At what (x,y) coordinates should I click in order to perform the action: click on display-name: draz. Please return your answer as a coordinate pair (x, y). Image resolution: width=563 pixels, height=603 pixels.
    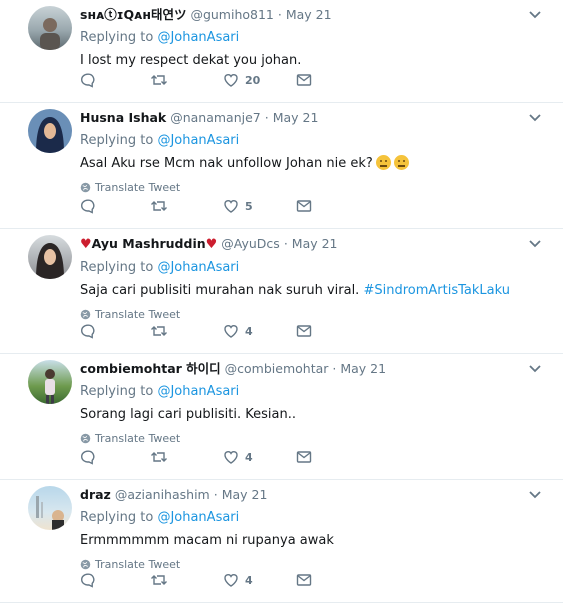
    Looking at the image, I should click on (95, 494).